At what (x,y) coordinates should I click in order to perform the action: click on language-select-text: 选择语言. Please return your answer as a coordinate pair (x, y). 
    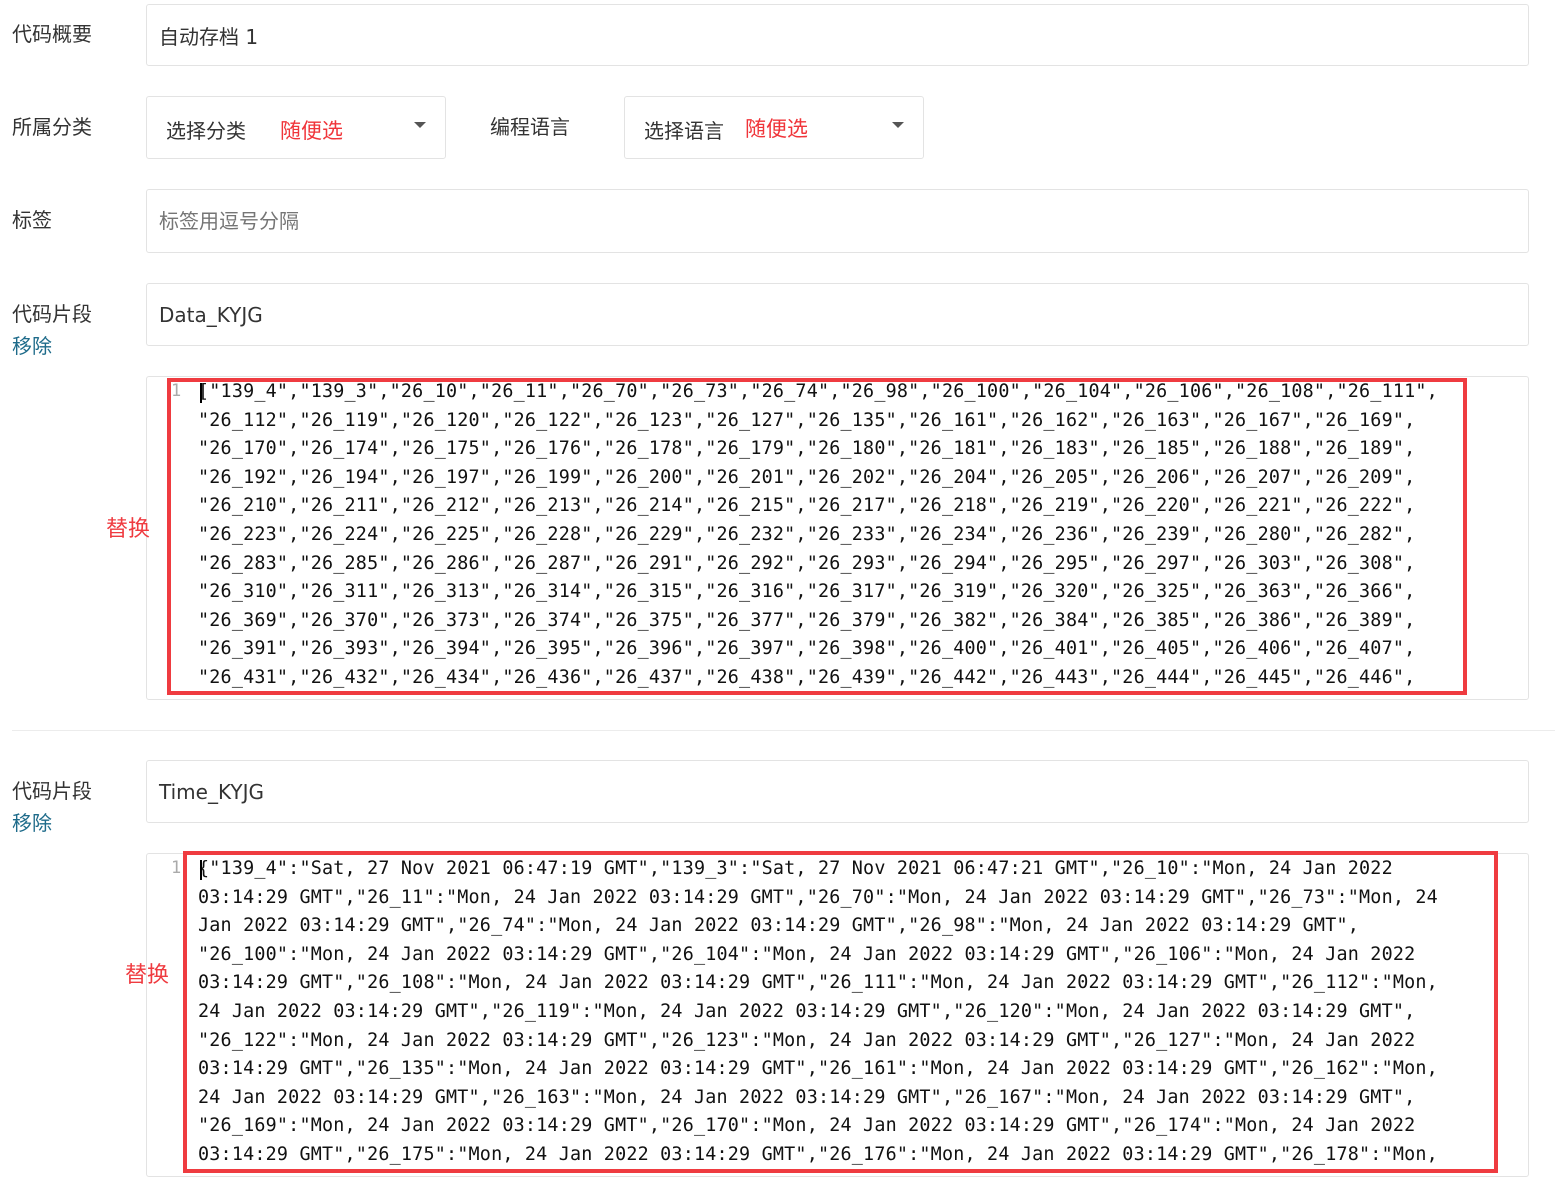
    Looking at the image, I should click on (684, 131).